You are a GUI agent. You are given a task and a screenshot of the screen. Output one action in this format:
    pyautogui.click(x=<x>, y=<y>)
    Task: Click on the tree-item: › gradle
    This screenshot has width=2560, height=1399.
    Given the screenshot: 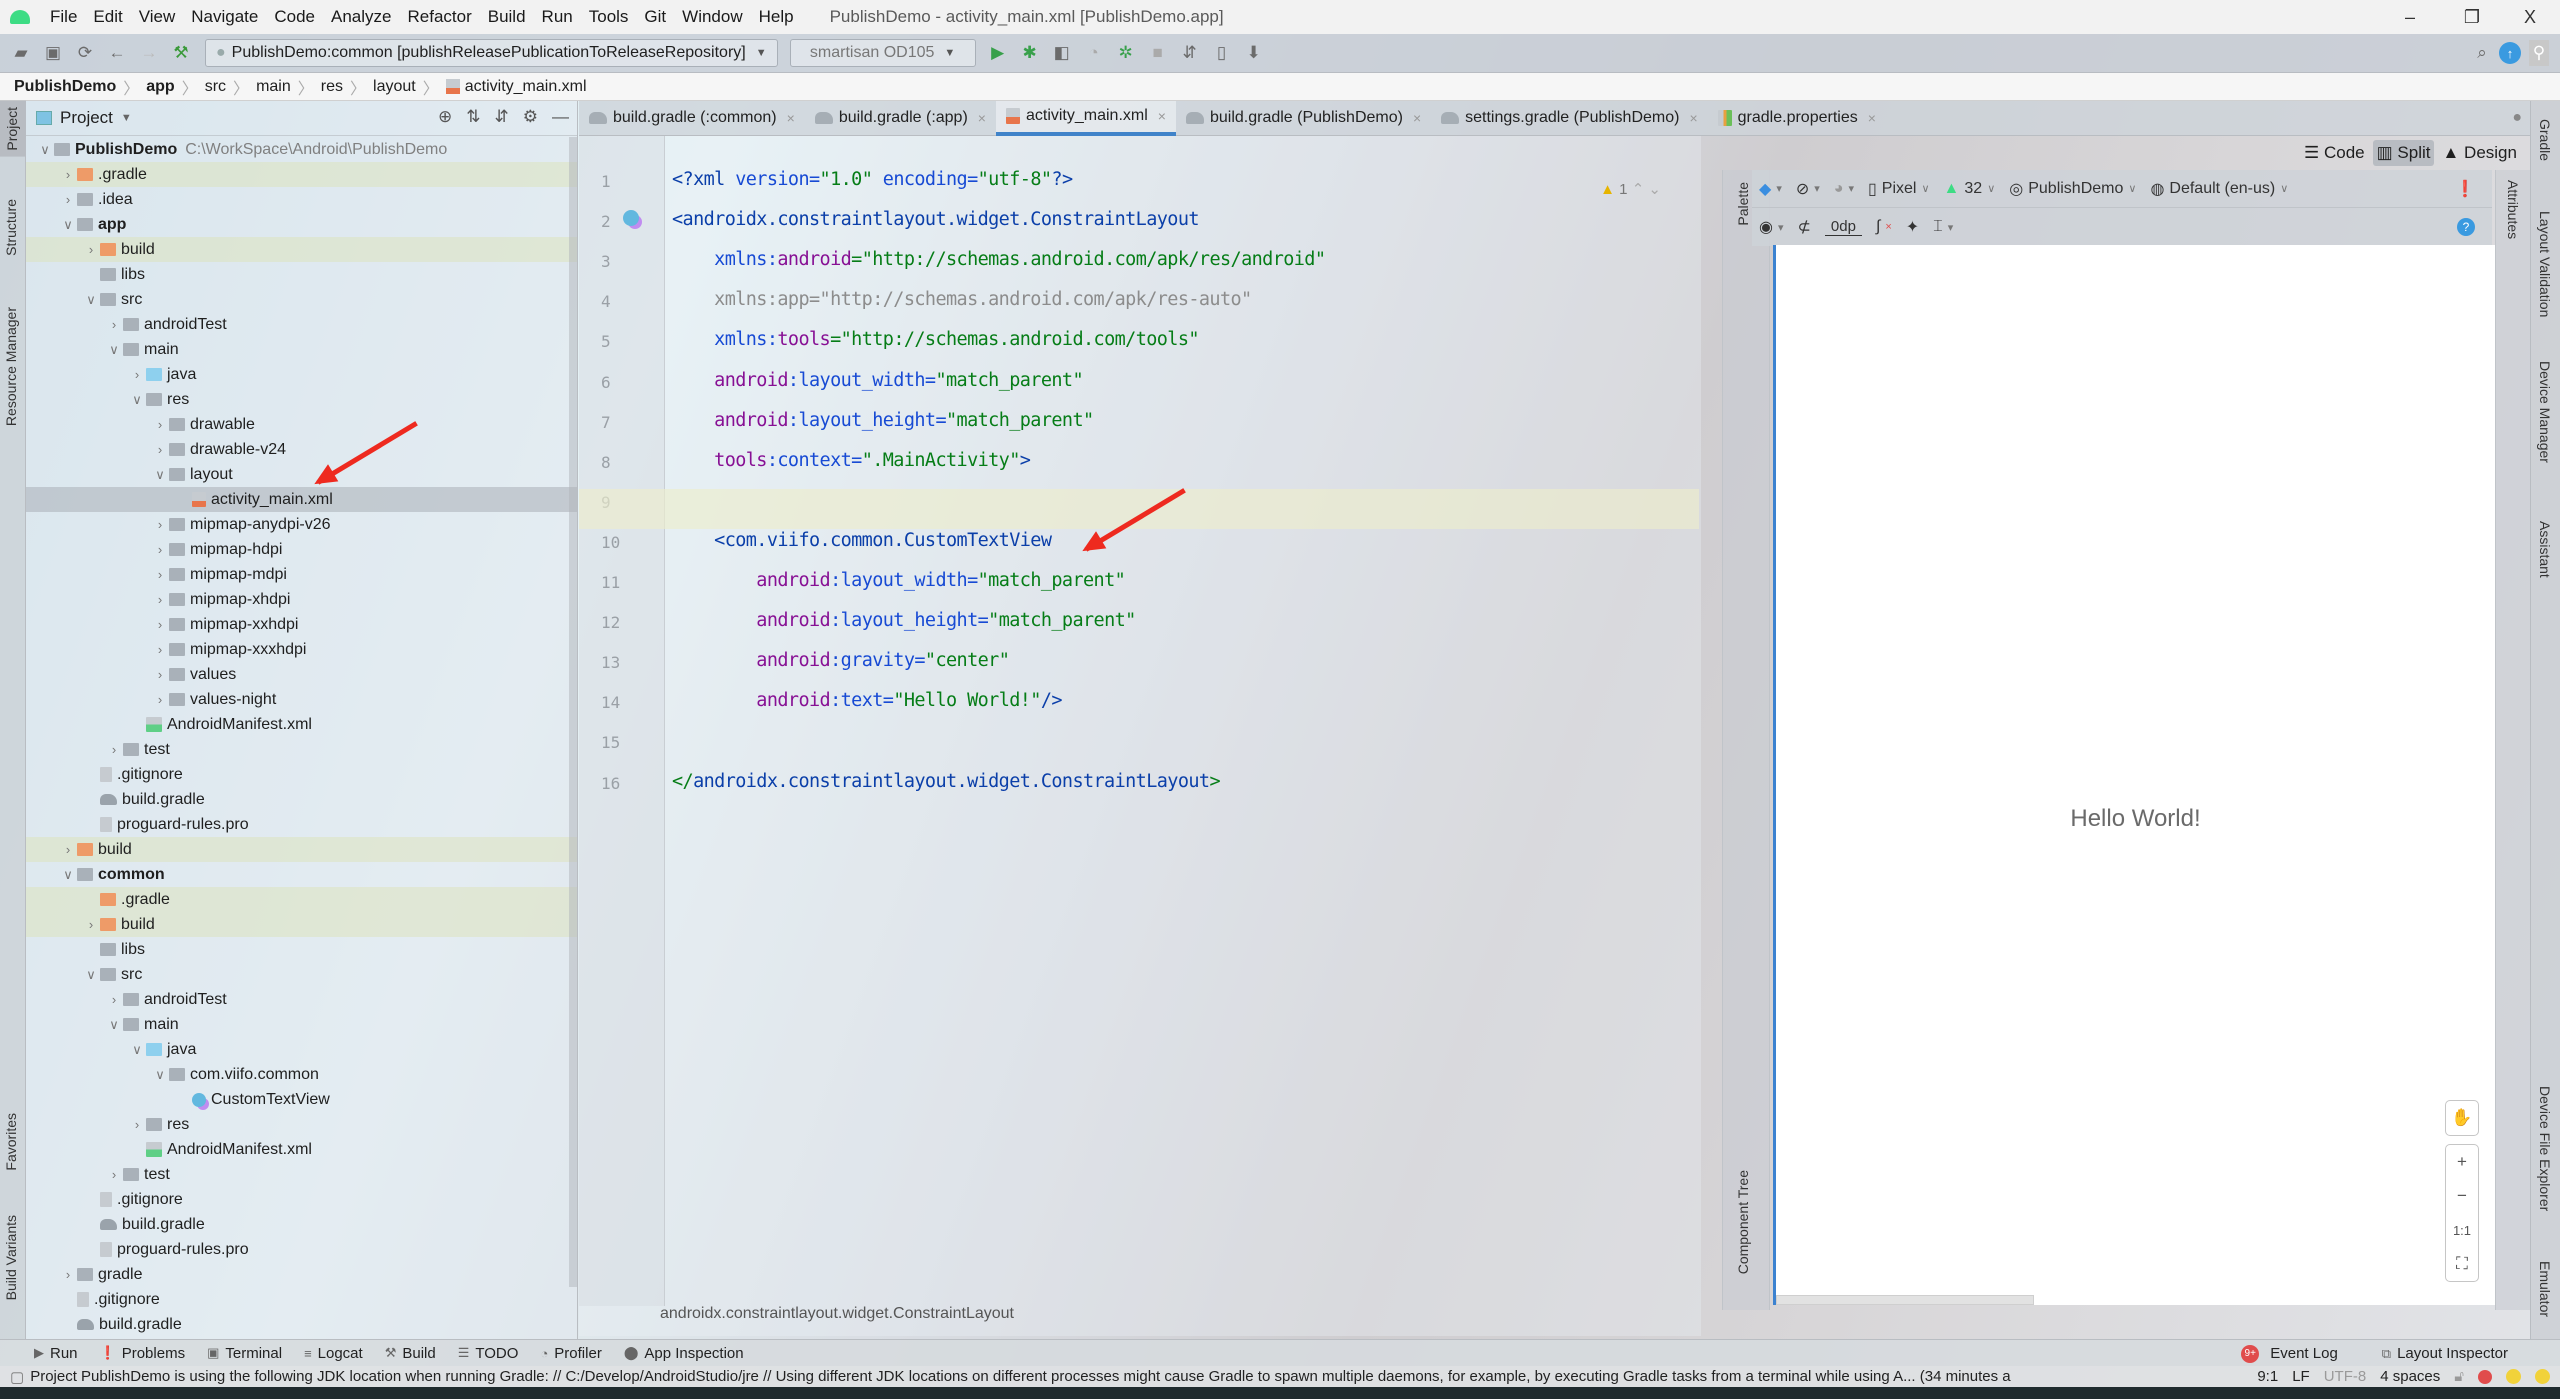 What is the action you would take?
    pyautogui.click(x=301, y=1274)
    